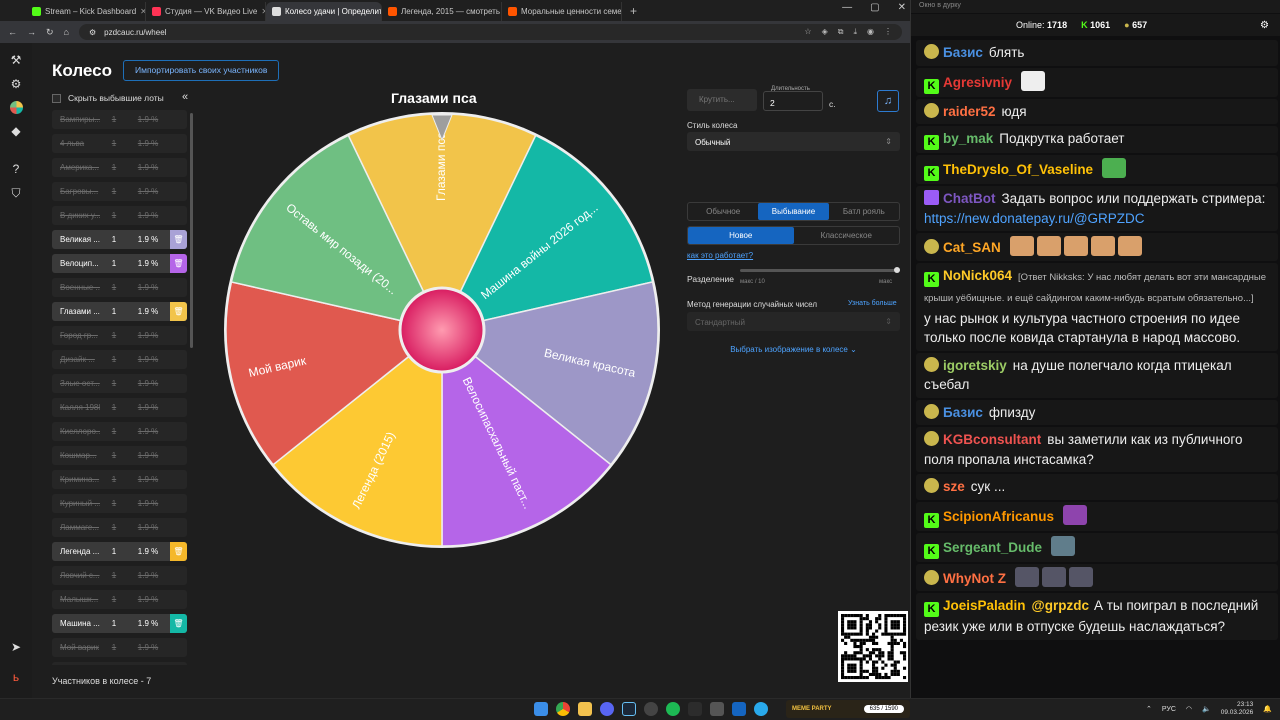  I want to click on browser-tab: Моральные ценности семейн✕, so click(562, 11).